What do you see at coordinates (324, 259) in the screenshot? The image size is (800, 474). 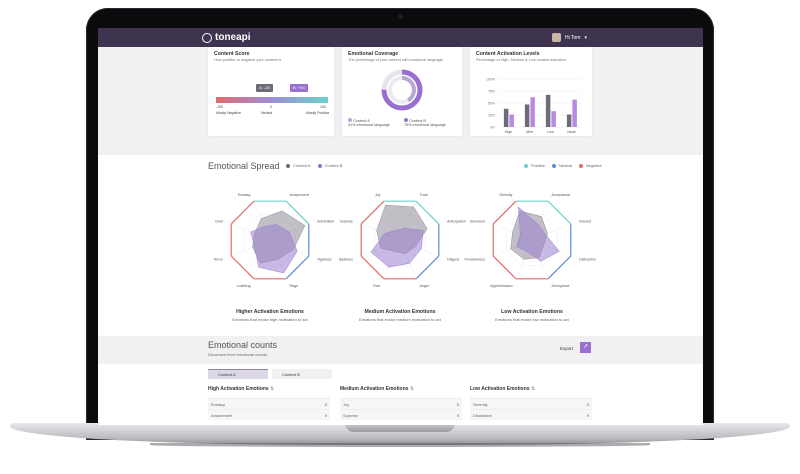 I see `radar-axis-label: Vigilance` at bounding box center [324, 259].